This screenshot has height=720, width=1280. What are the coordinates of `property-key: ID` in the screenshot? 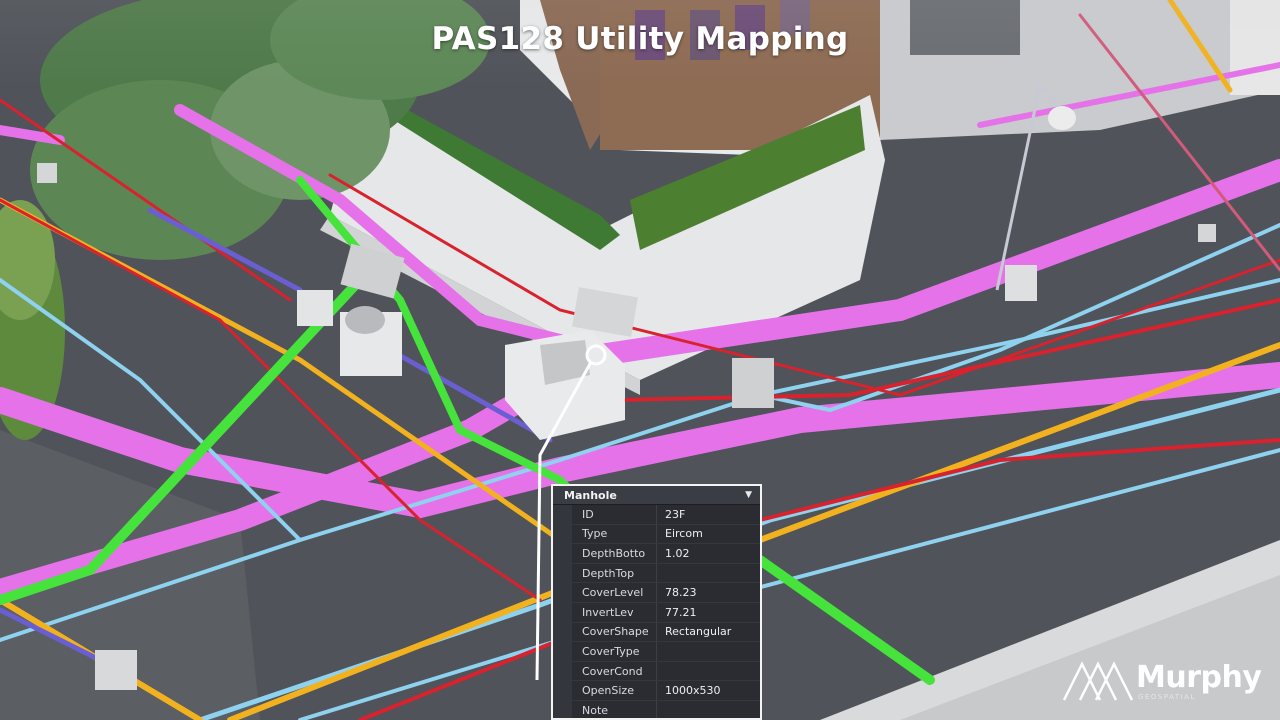 It's located at (614, 514).